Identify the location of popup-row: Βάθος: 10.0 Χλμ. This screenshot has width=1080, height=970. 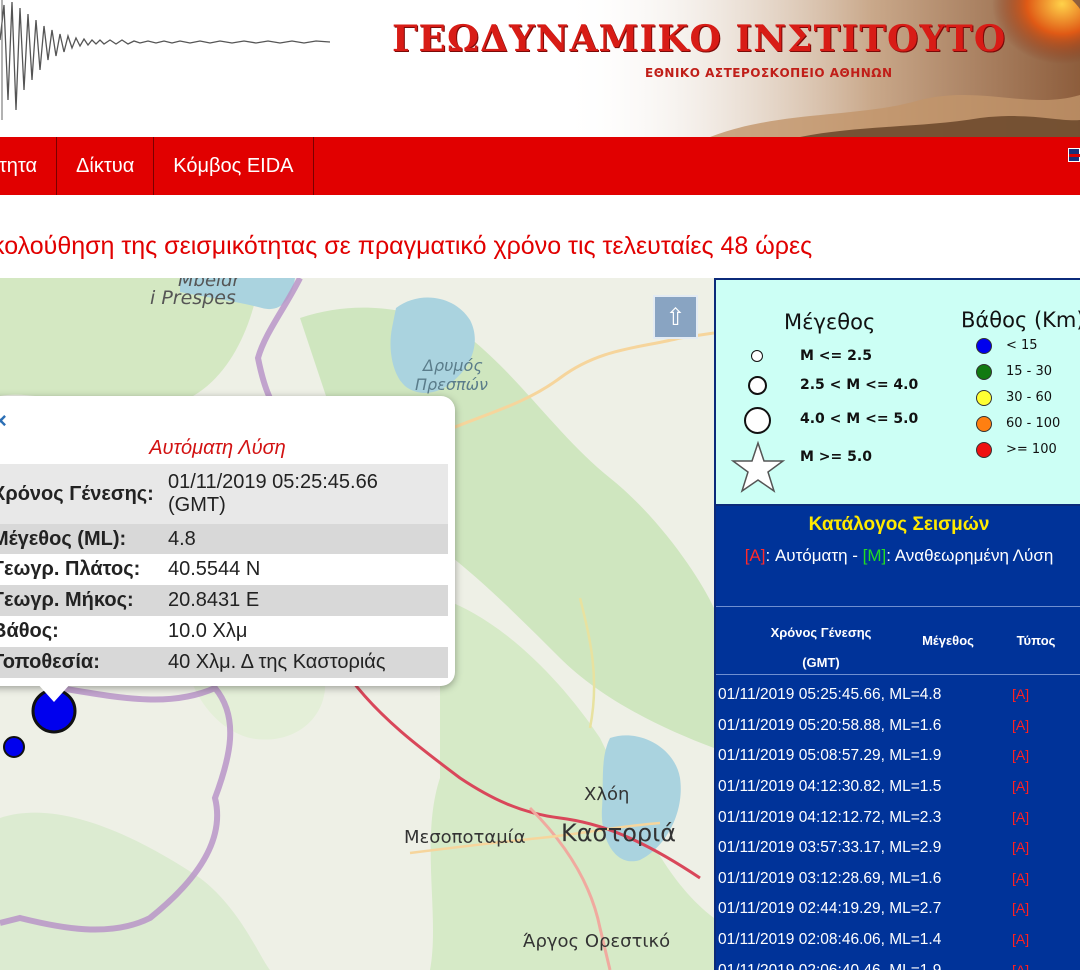
(224, 631).